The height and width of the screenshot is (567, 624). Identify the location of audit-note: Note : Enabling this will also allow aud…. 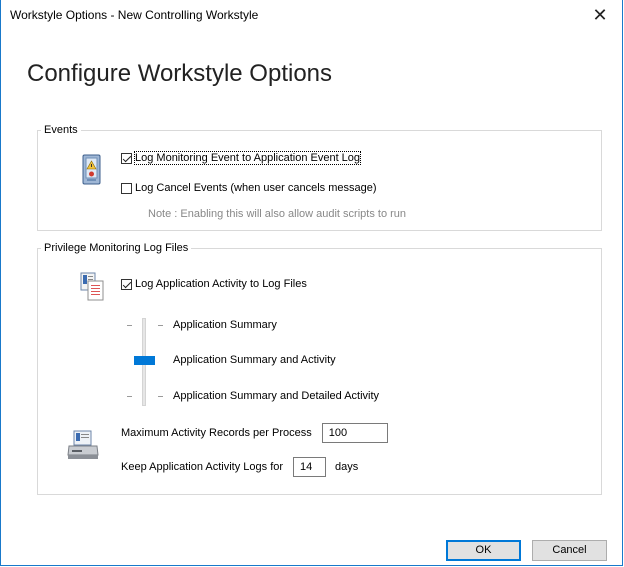
(277, 214).